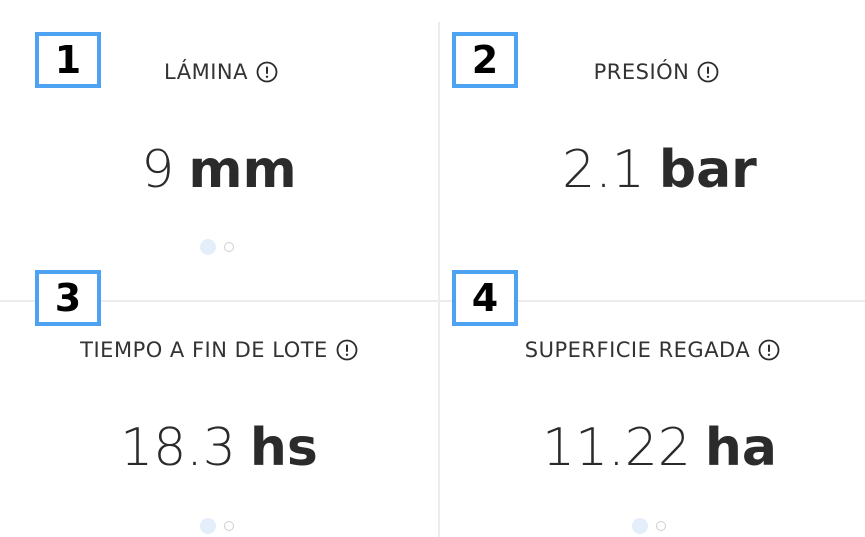 The image size is (865, 537). I want to click on annotation-badge: 4, so click(485, 298).